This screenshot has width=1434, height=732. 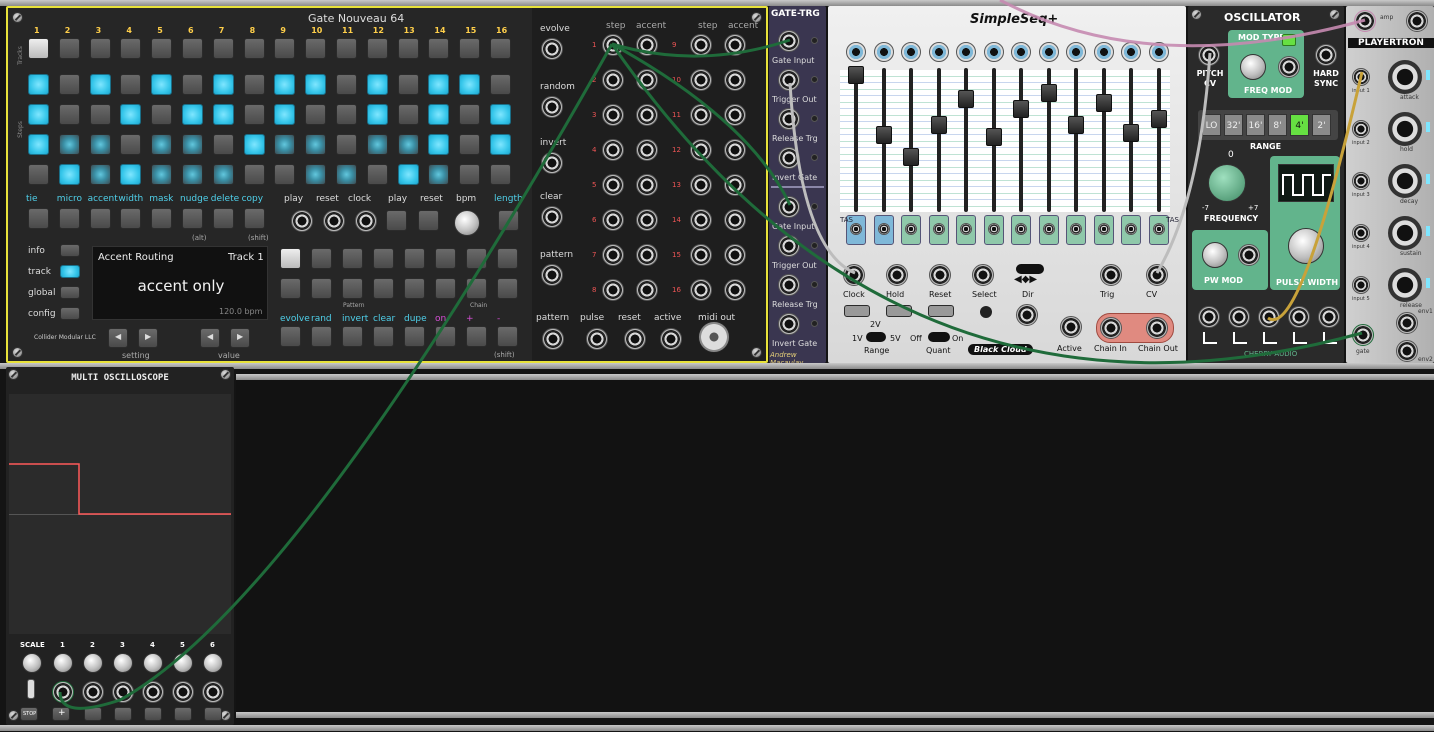 I want to click on mod-type-toggle, so click(x=1289, y=40).